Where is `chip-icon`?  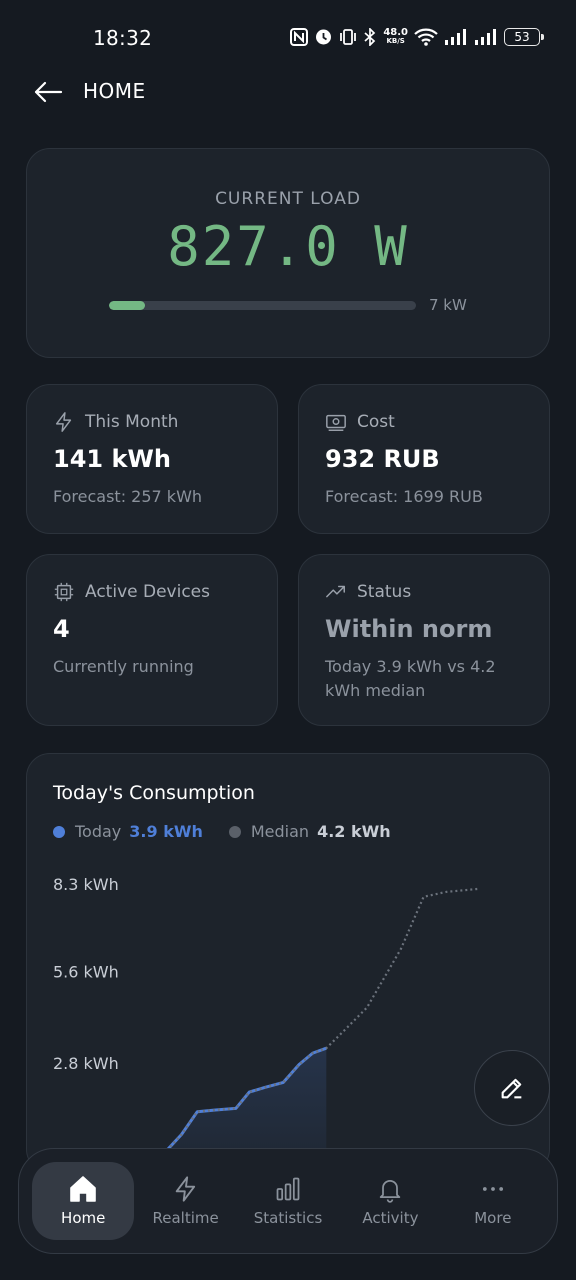
chip-icon is located at coordinates (64, 592).